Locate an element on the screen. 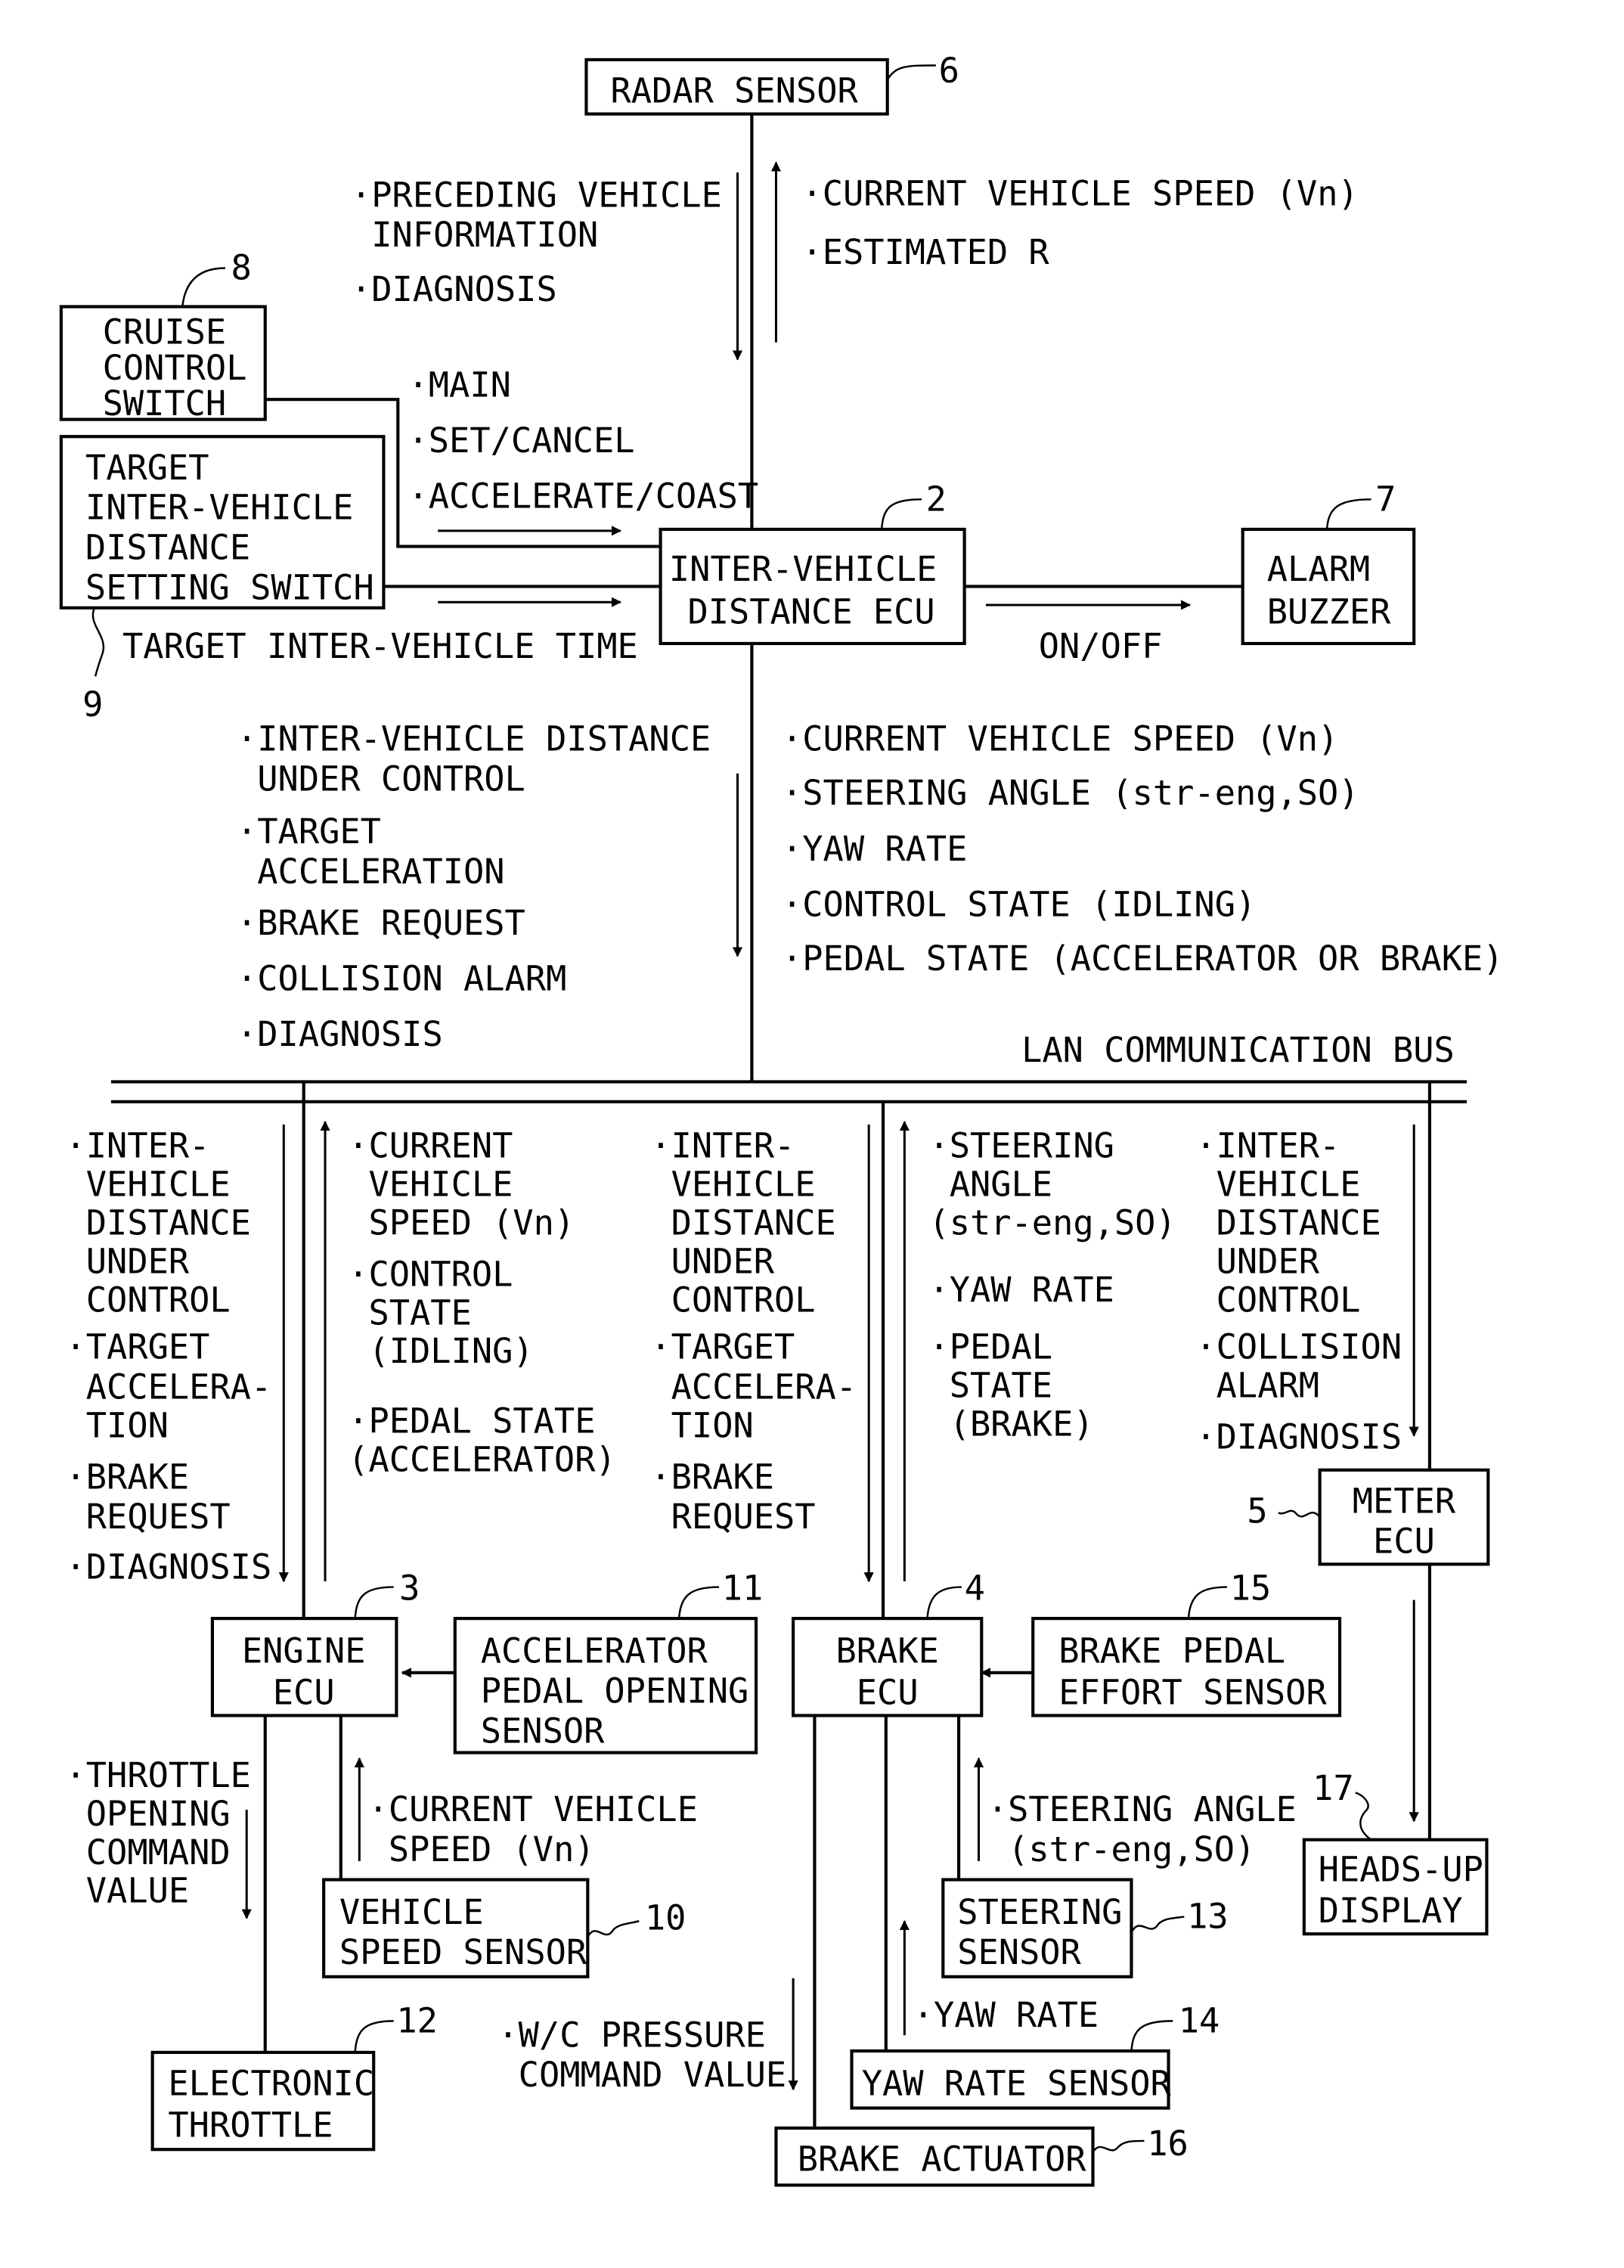  svg-text: DISPLAY is located at coordinates (1391, 1911).